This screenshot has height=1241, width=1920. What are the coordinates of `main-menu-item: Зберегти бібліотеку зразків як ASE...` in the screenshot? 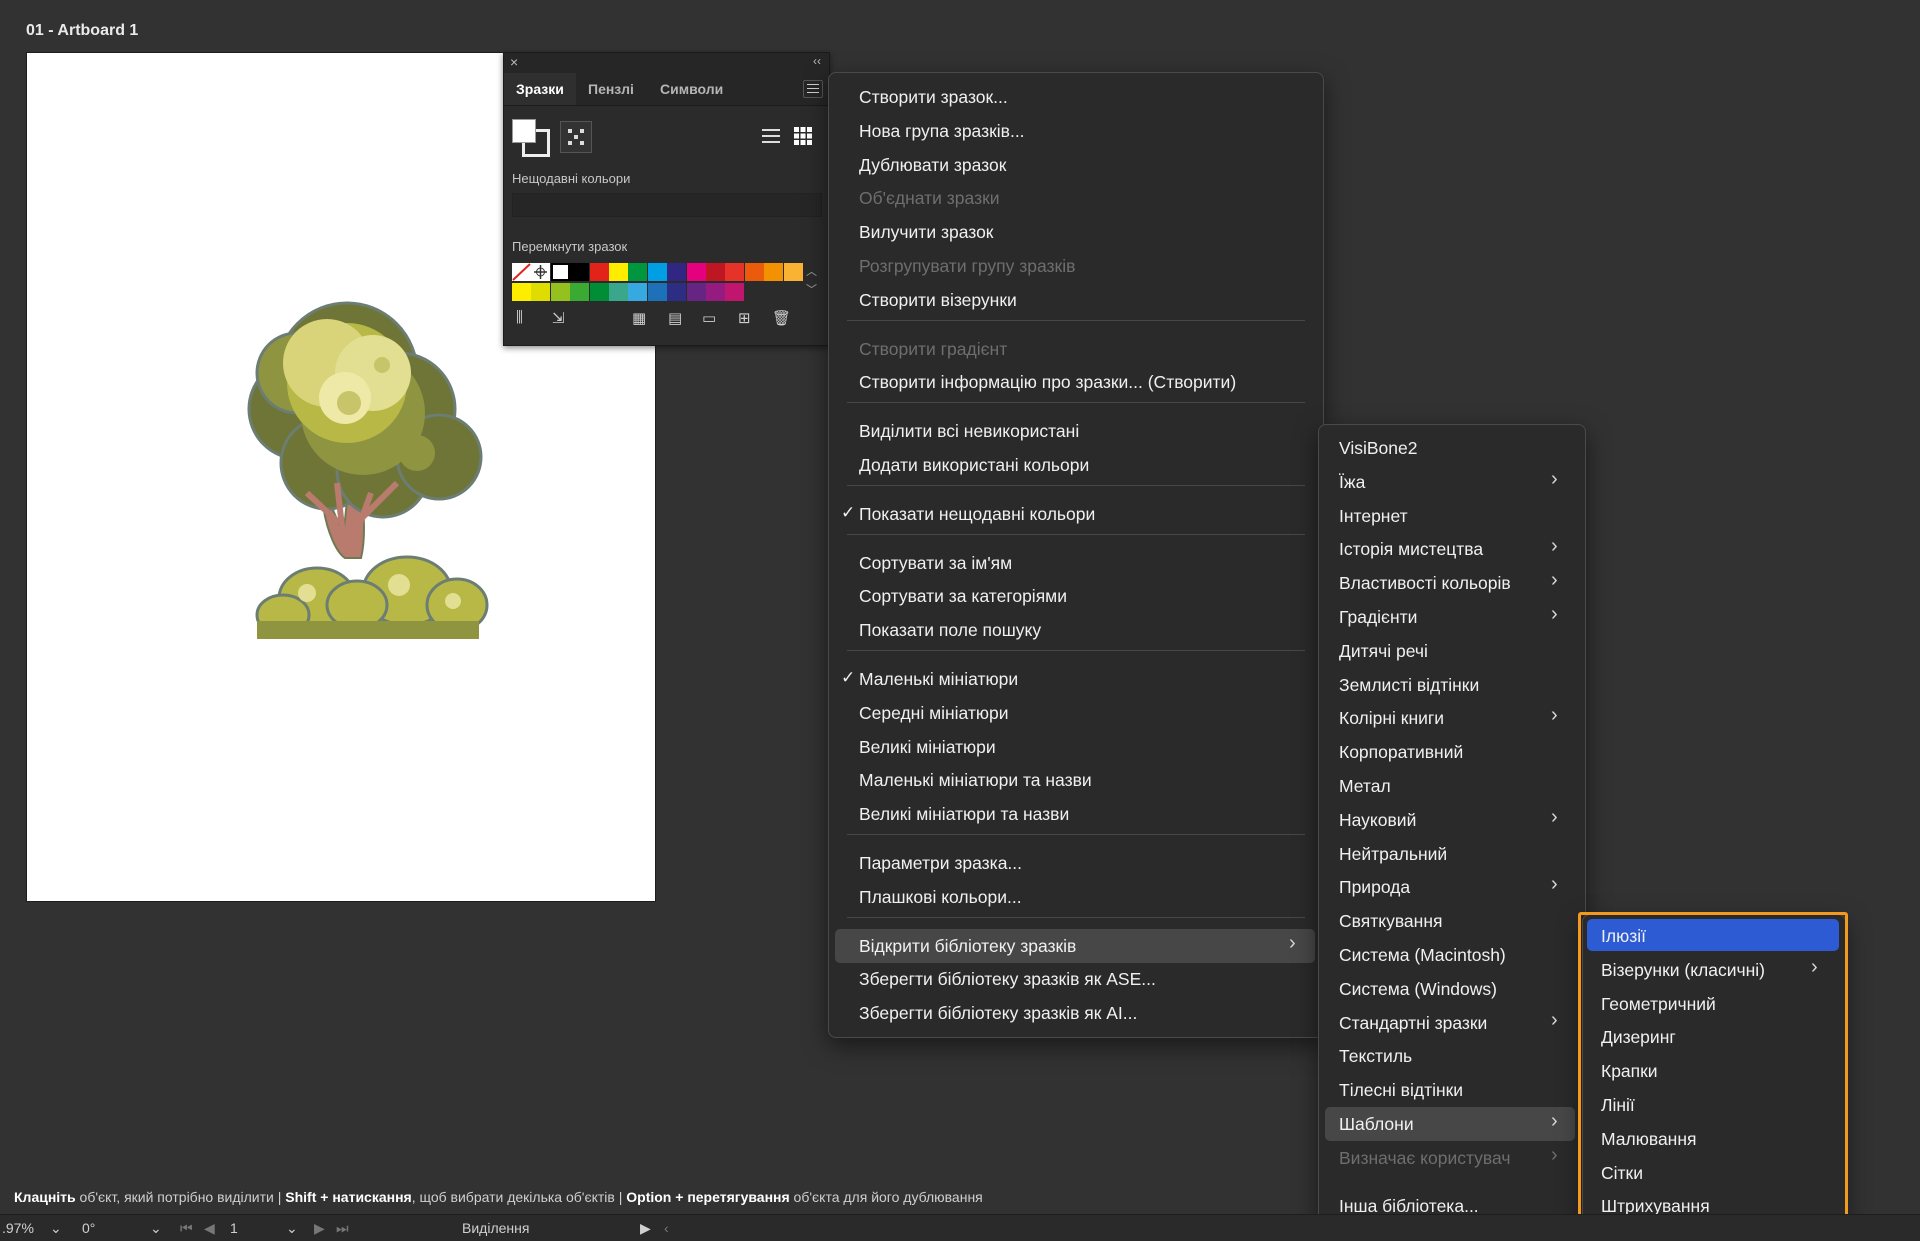 It's located at (1007, 979).